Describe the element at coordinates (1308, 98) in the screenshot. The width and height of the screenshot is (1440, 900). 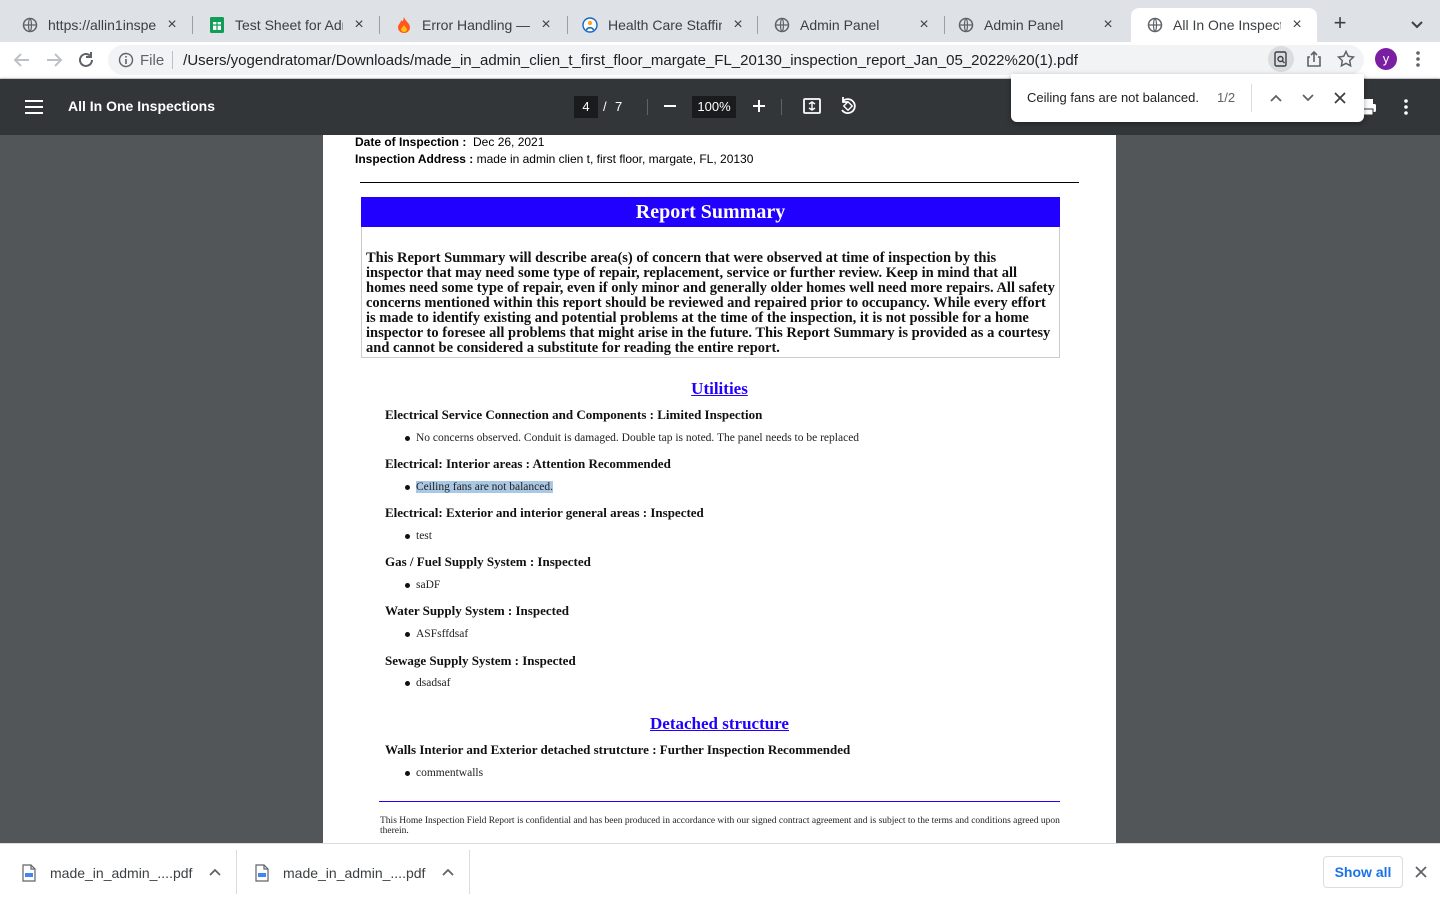
I see `find-next-chevron-down-icon` at that location.